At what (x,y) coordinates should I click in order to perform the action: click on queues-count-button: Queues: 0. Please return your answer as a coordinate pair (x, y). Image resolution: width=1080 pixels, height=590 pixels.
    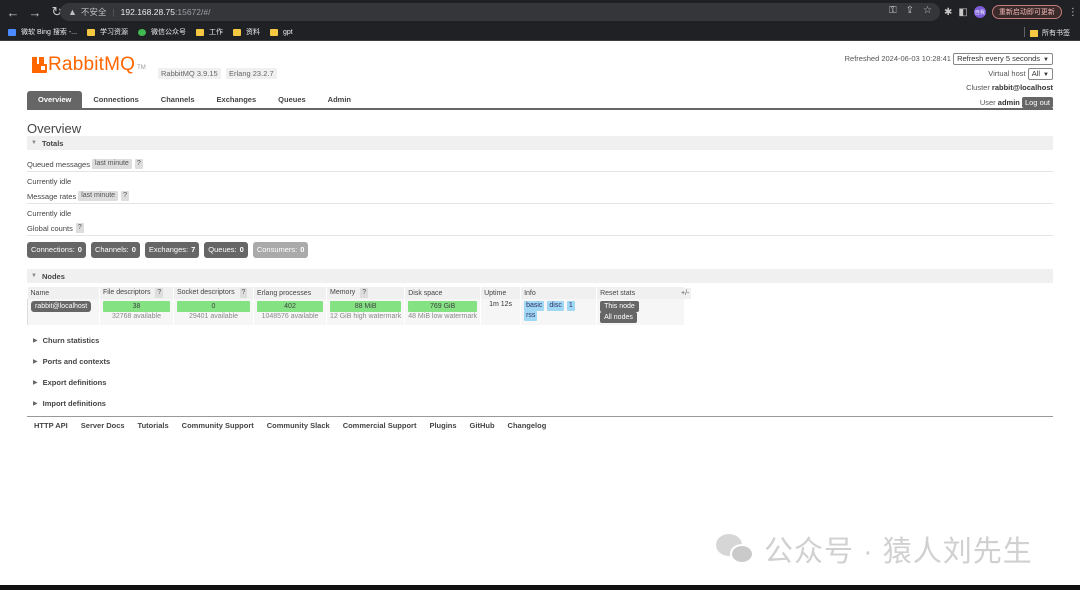
    Looking at the image, I should click on (226, 250).